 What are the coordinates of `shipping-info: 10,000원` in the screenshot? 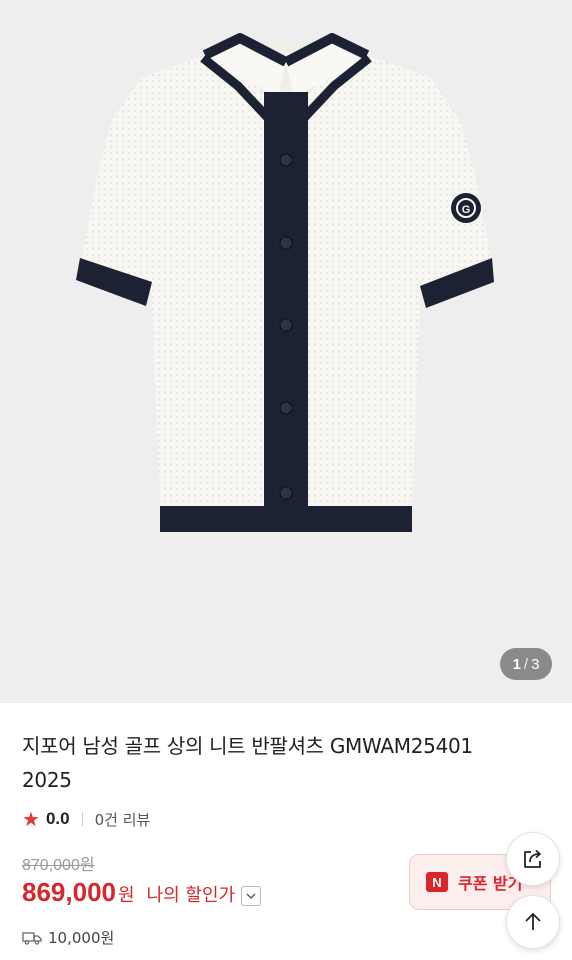 It's located at (68, 937).